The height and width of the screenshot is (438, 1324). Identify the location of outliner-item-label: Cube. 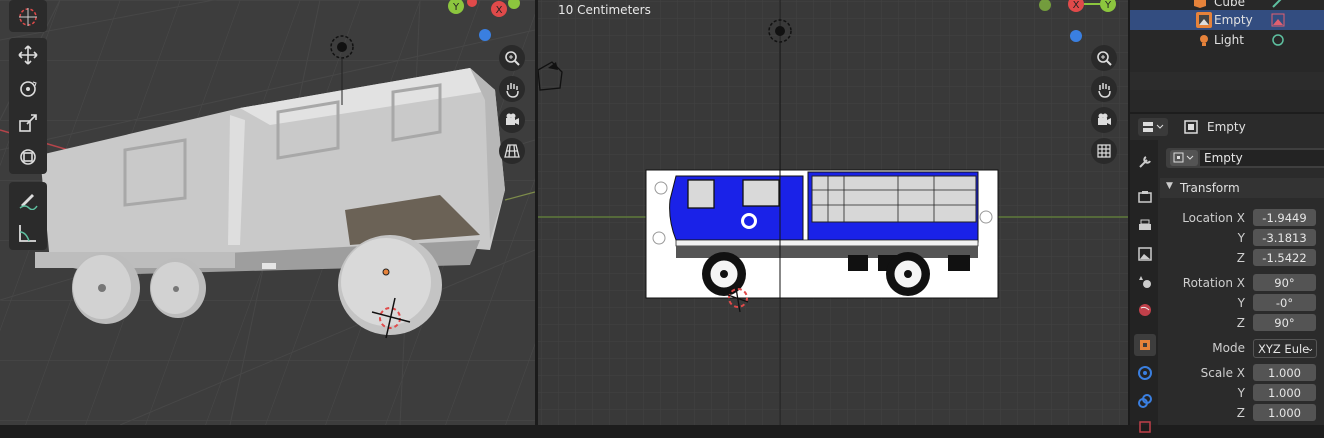
(1229, 4).